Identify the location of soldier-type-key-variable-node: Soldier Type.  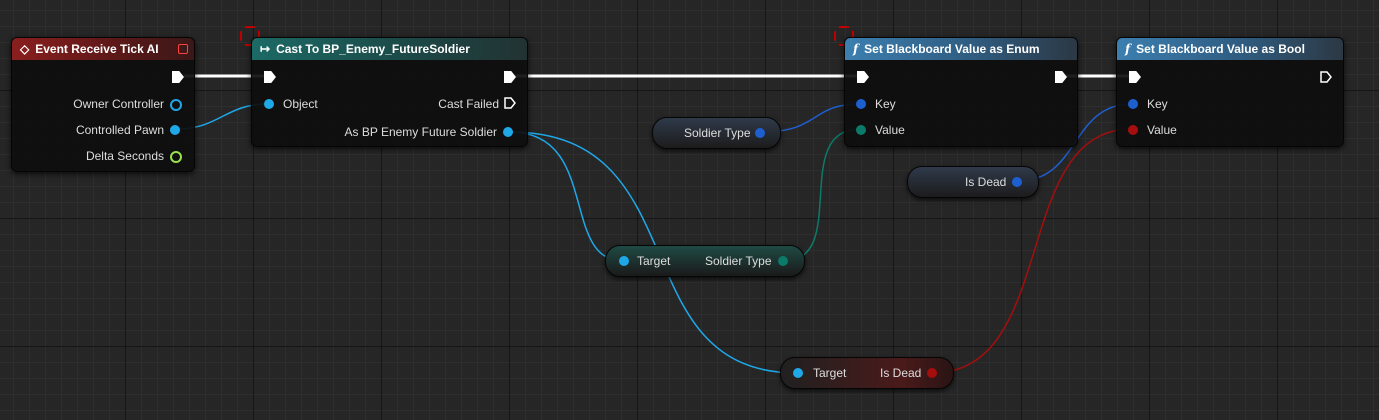
(716, 133).